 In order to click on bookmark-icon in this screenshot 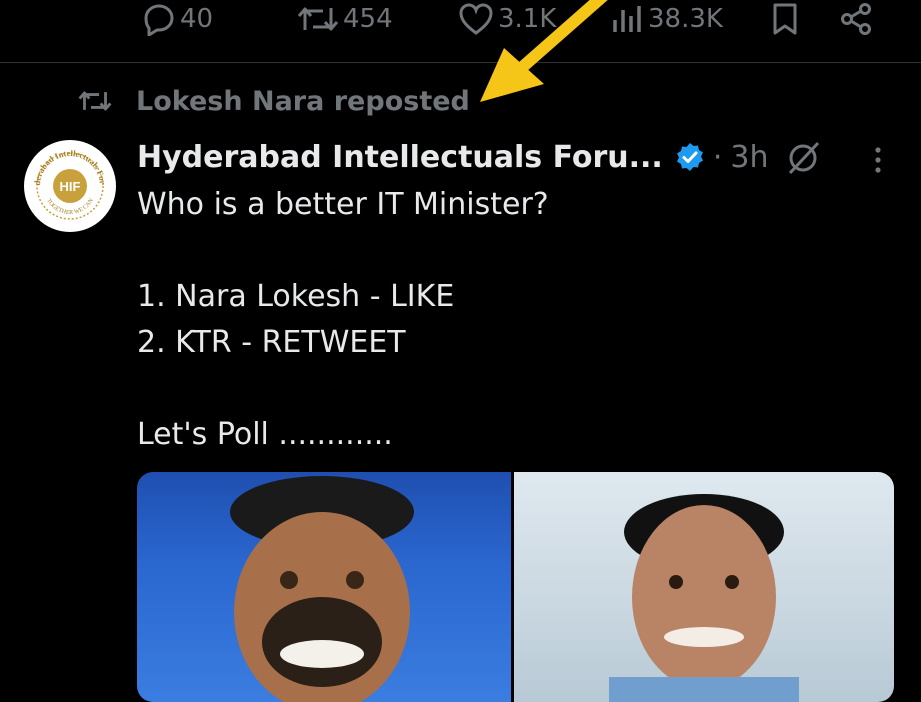, I will do `click(785, 19)`.